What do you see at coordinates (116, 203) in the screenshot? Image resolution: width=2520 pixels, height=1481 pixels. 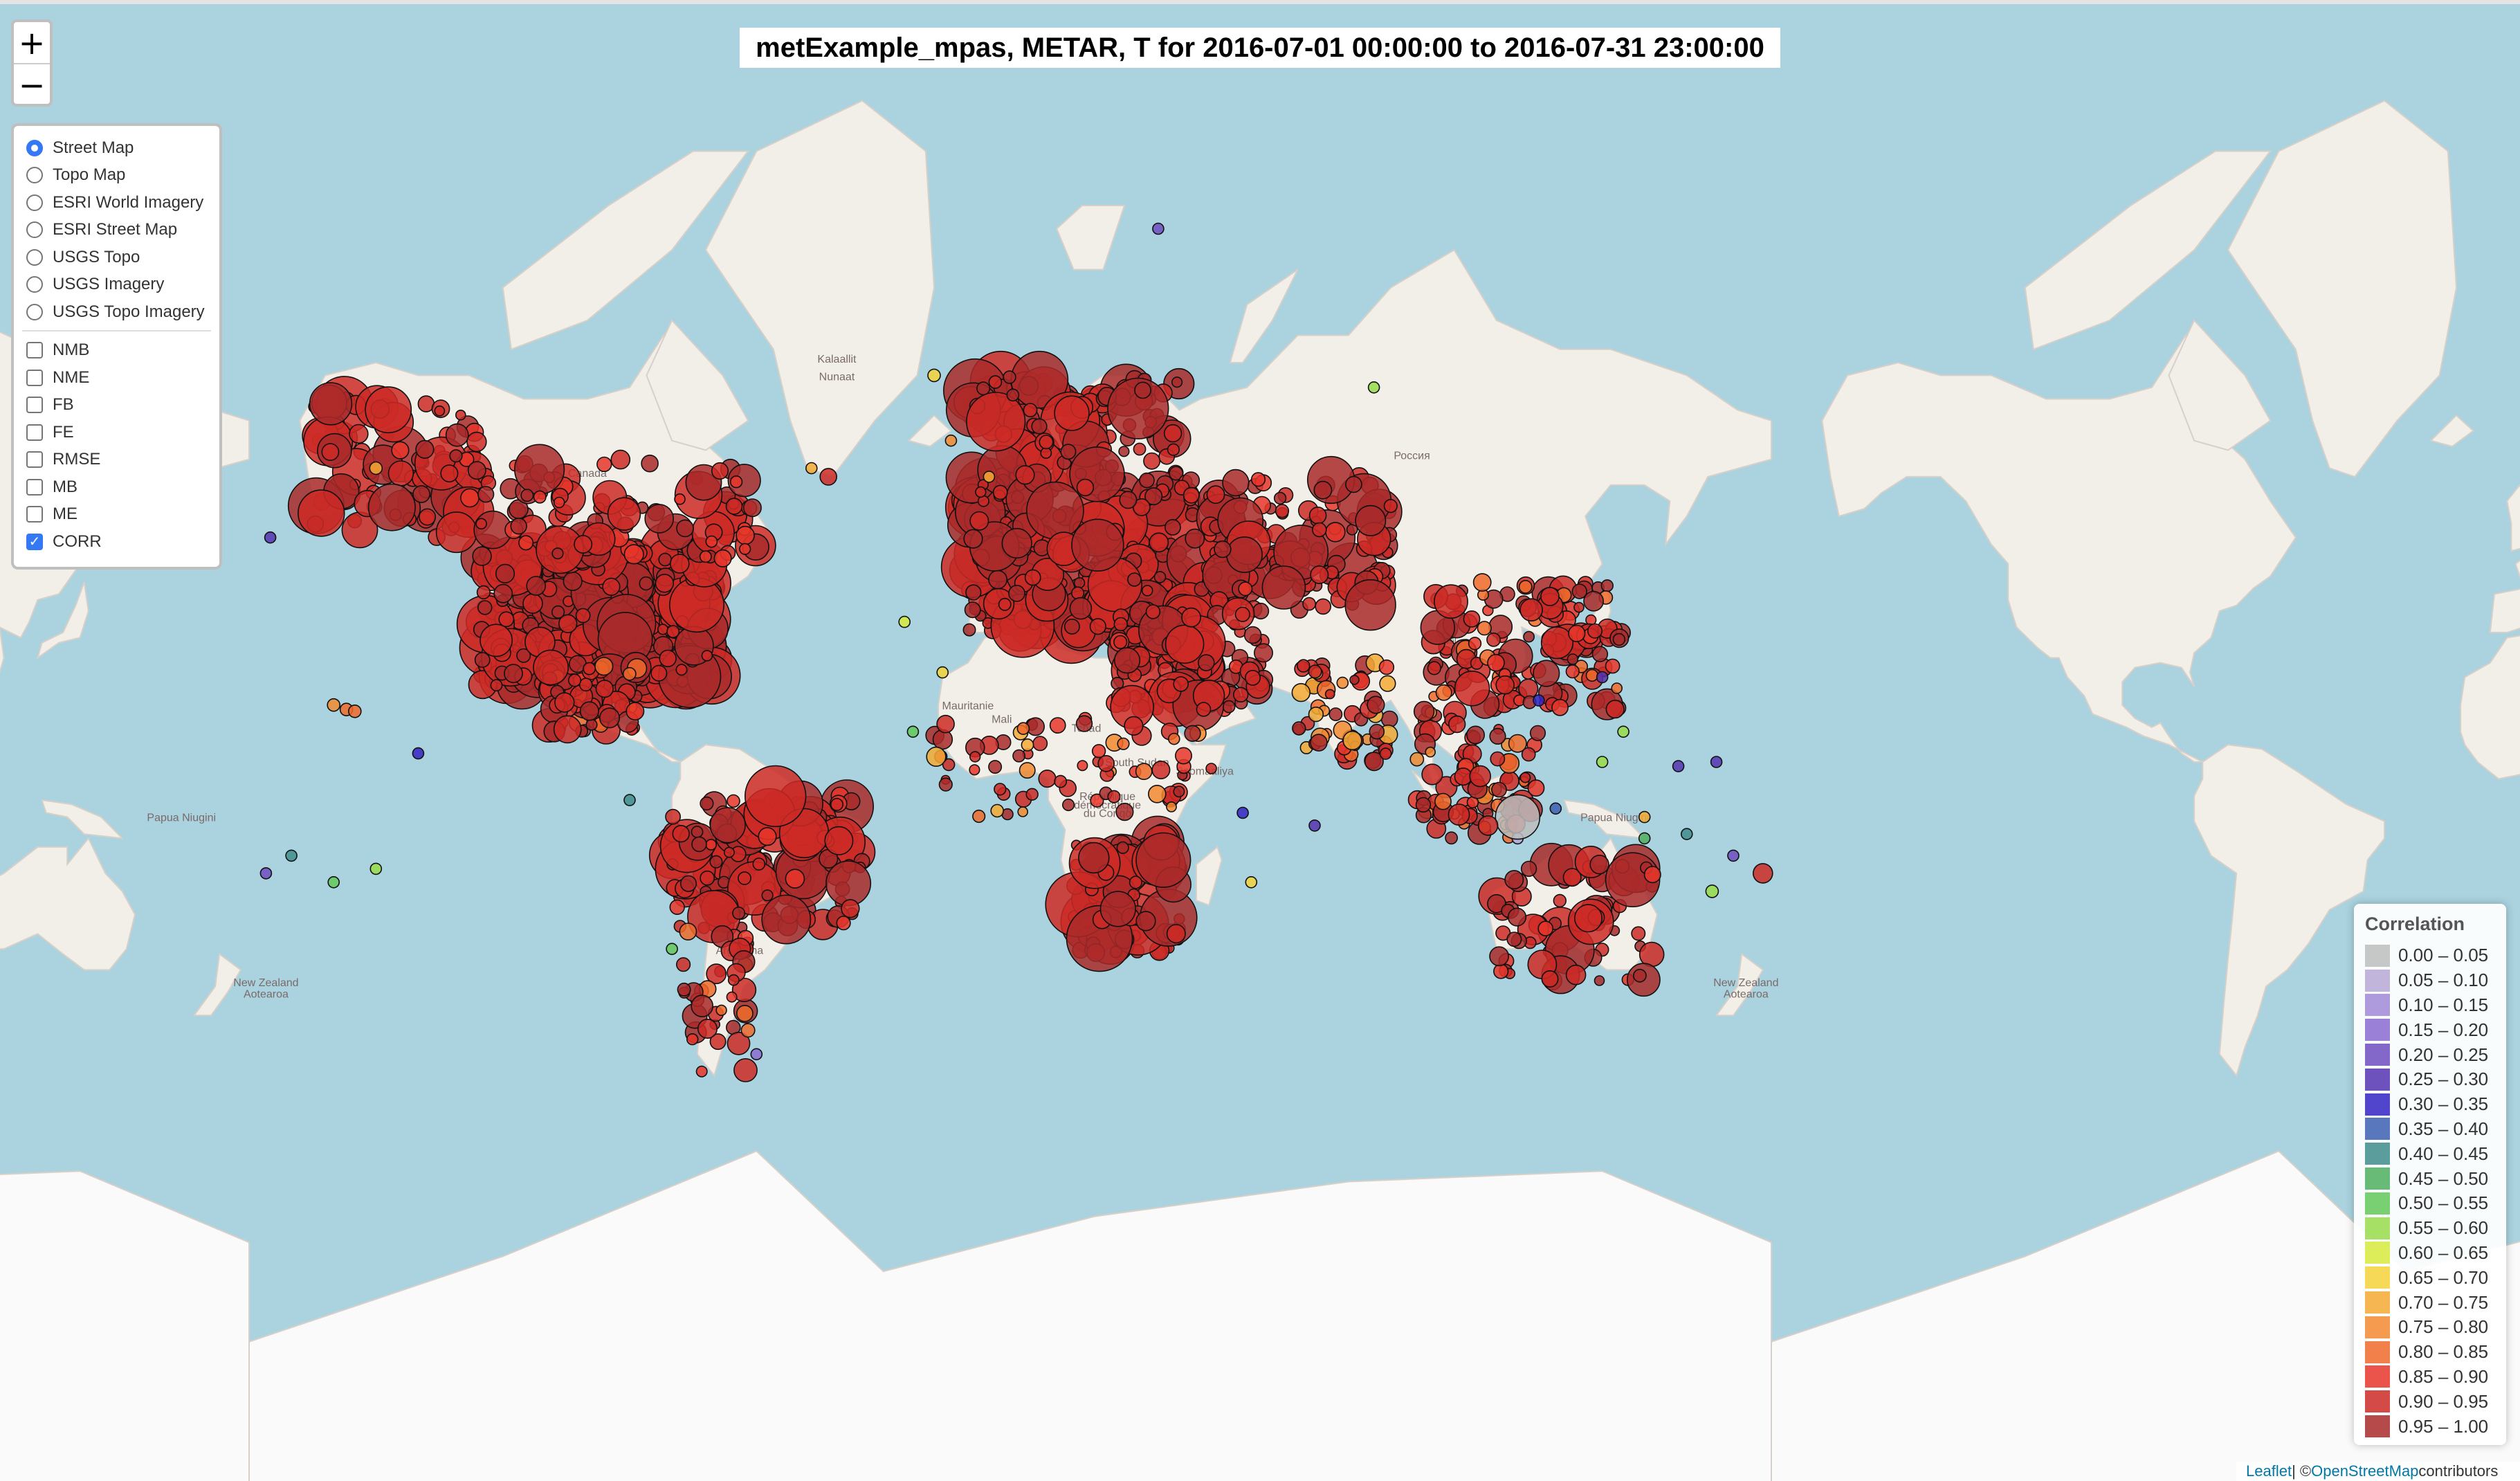 I see `base-layer-option: ESRI World Imagery` at bounding box center [116, 203].